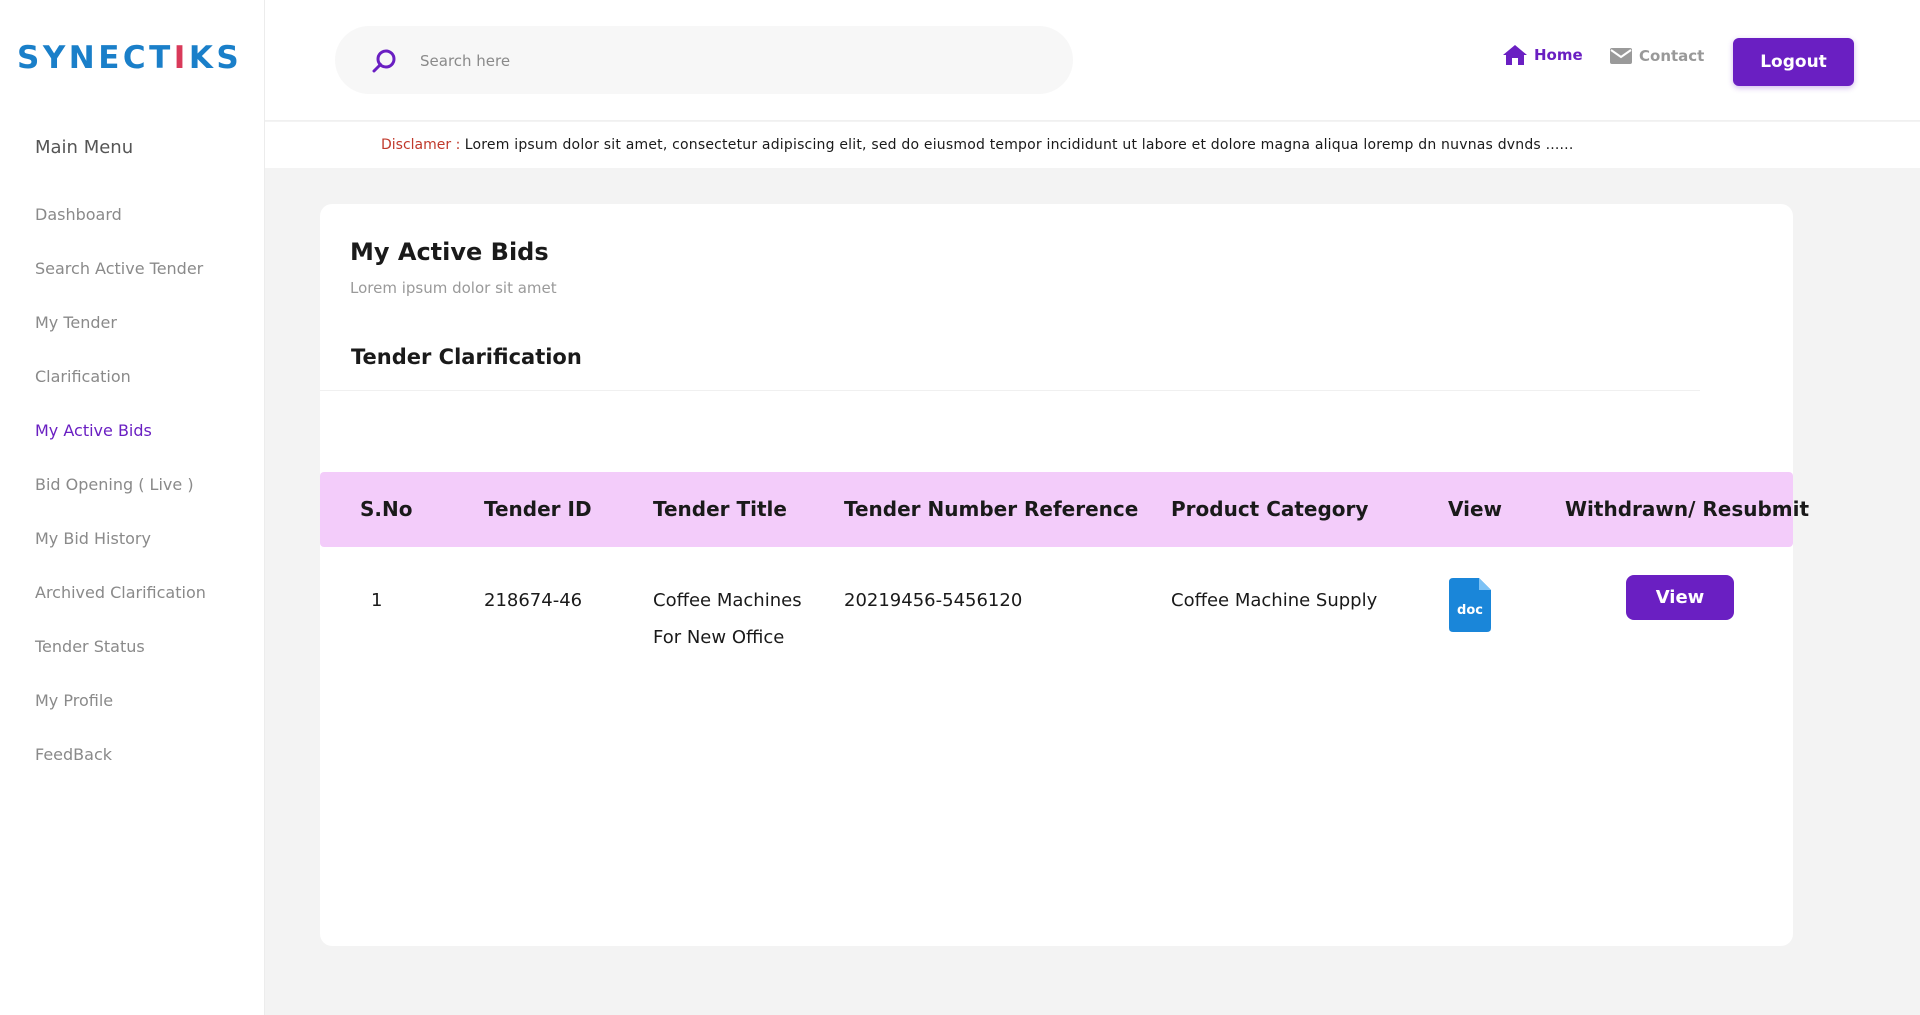 This screenshot has height=1015, width=1920. What do you see at coordinates (720, 61) in the screenshot?
I see `search-input` at bounding box center [720, 61].